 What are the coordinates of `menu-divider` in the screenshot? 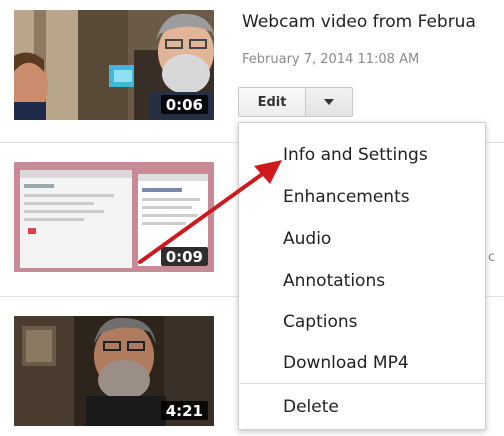 It's located at (362, 383).